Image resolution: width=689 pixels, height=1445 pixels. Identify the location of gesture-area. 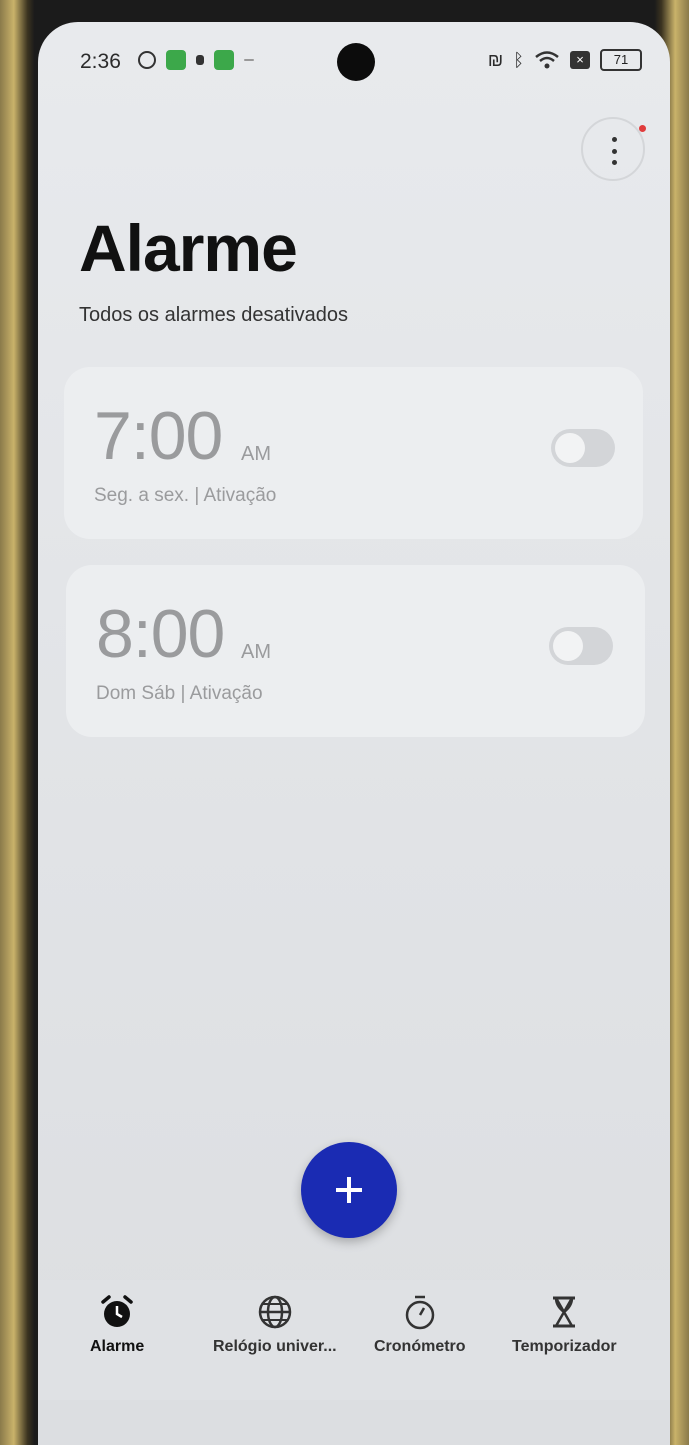
(354, 1422).